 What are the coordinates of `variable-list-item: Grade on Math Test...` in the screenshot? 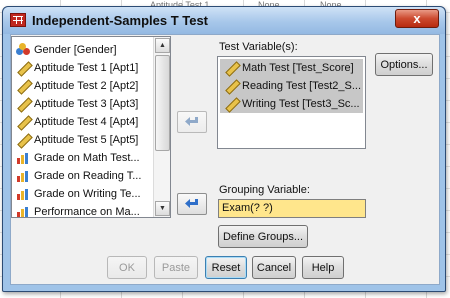 It's located at (82, 158).